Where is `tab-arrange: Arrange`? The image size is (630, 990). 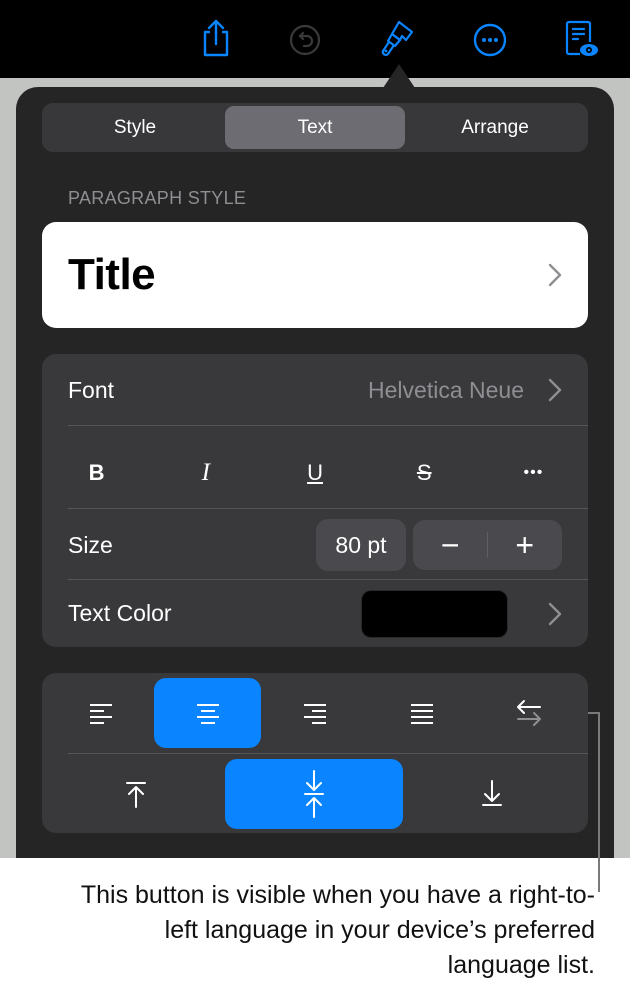
tab-arrange: Arrange is located at coordinates (495, 127).